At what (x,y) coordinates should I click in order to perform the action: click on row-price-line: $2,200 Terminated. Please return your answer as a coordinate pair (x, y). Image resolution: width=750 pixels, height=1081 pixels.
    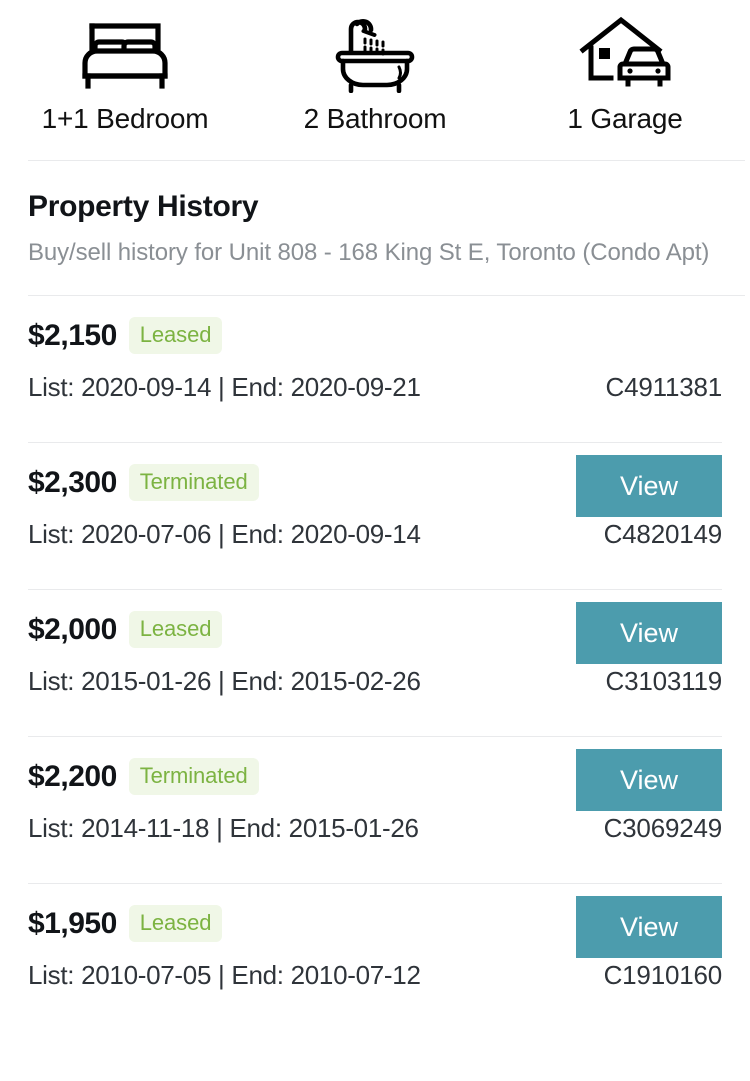
    Looking at the image, I should click on (143, 776).